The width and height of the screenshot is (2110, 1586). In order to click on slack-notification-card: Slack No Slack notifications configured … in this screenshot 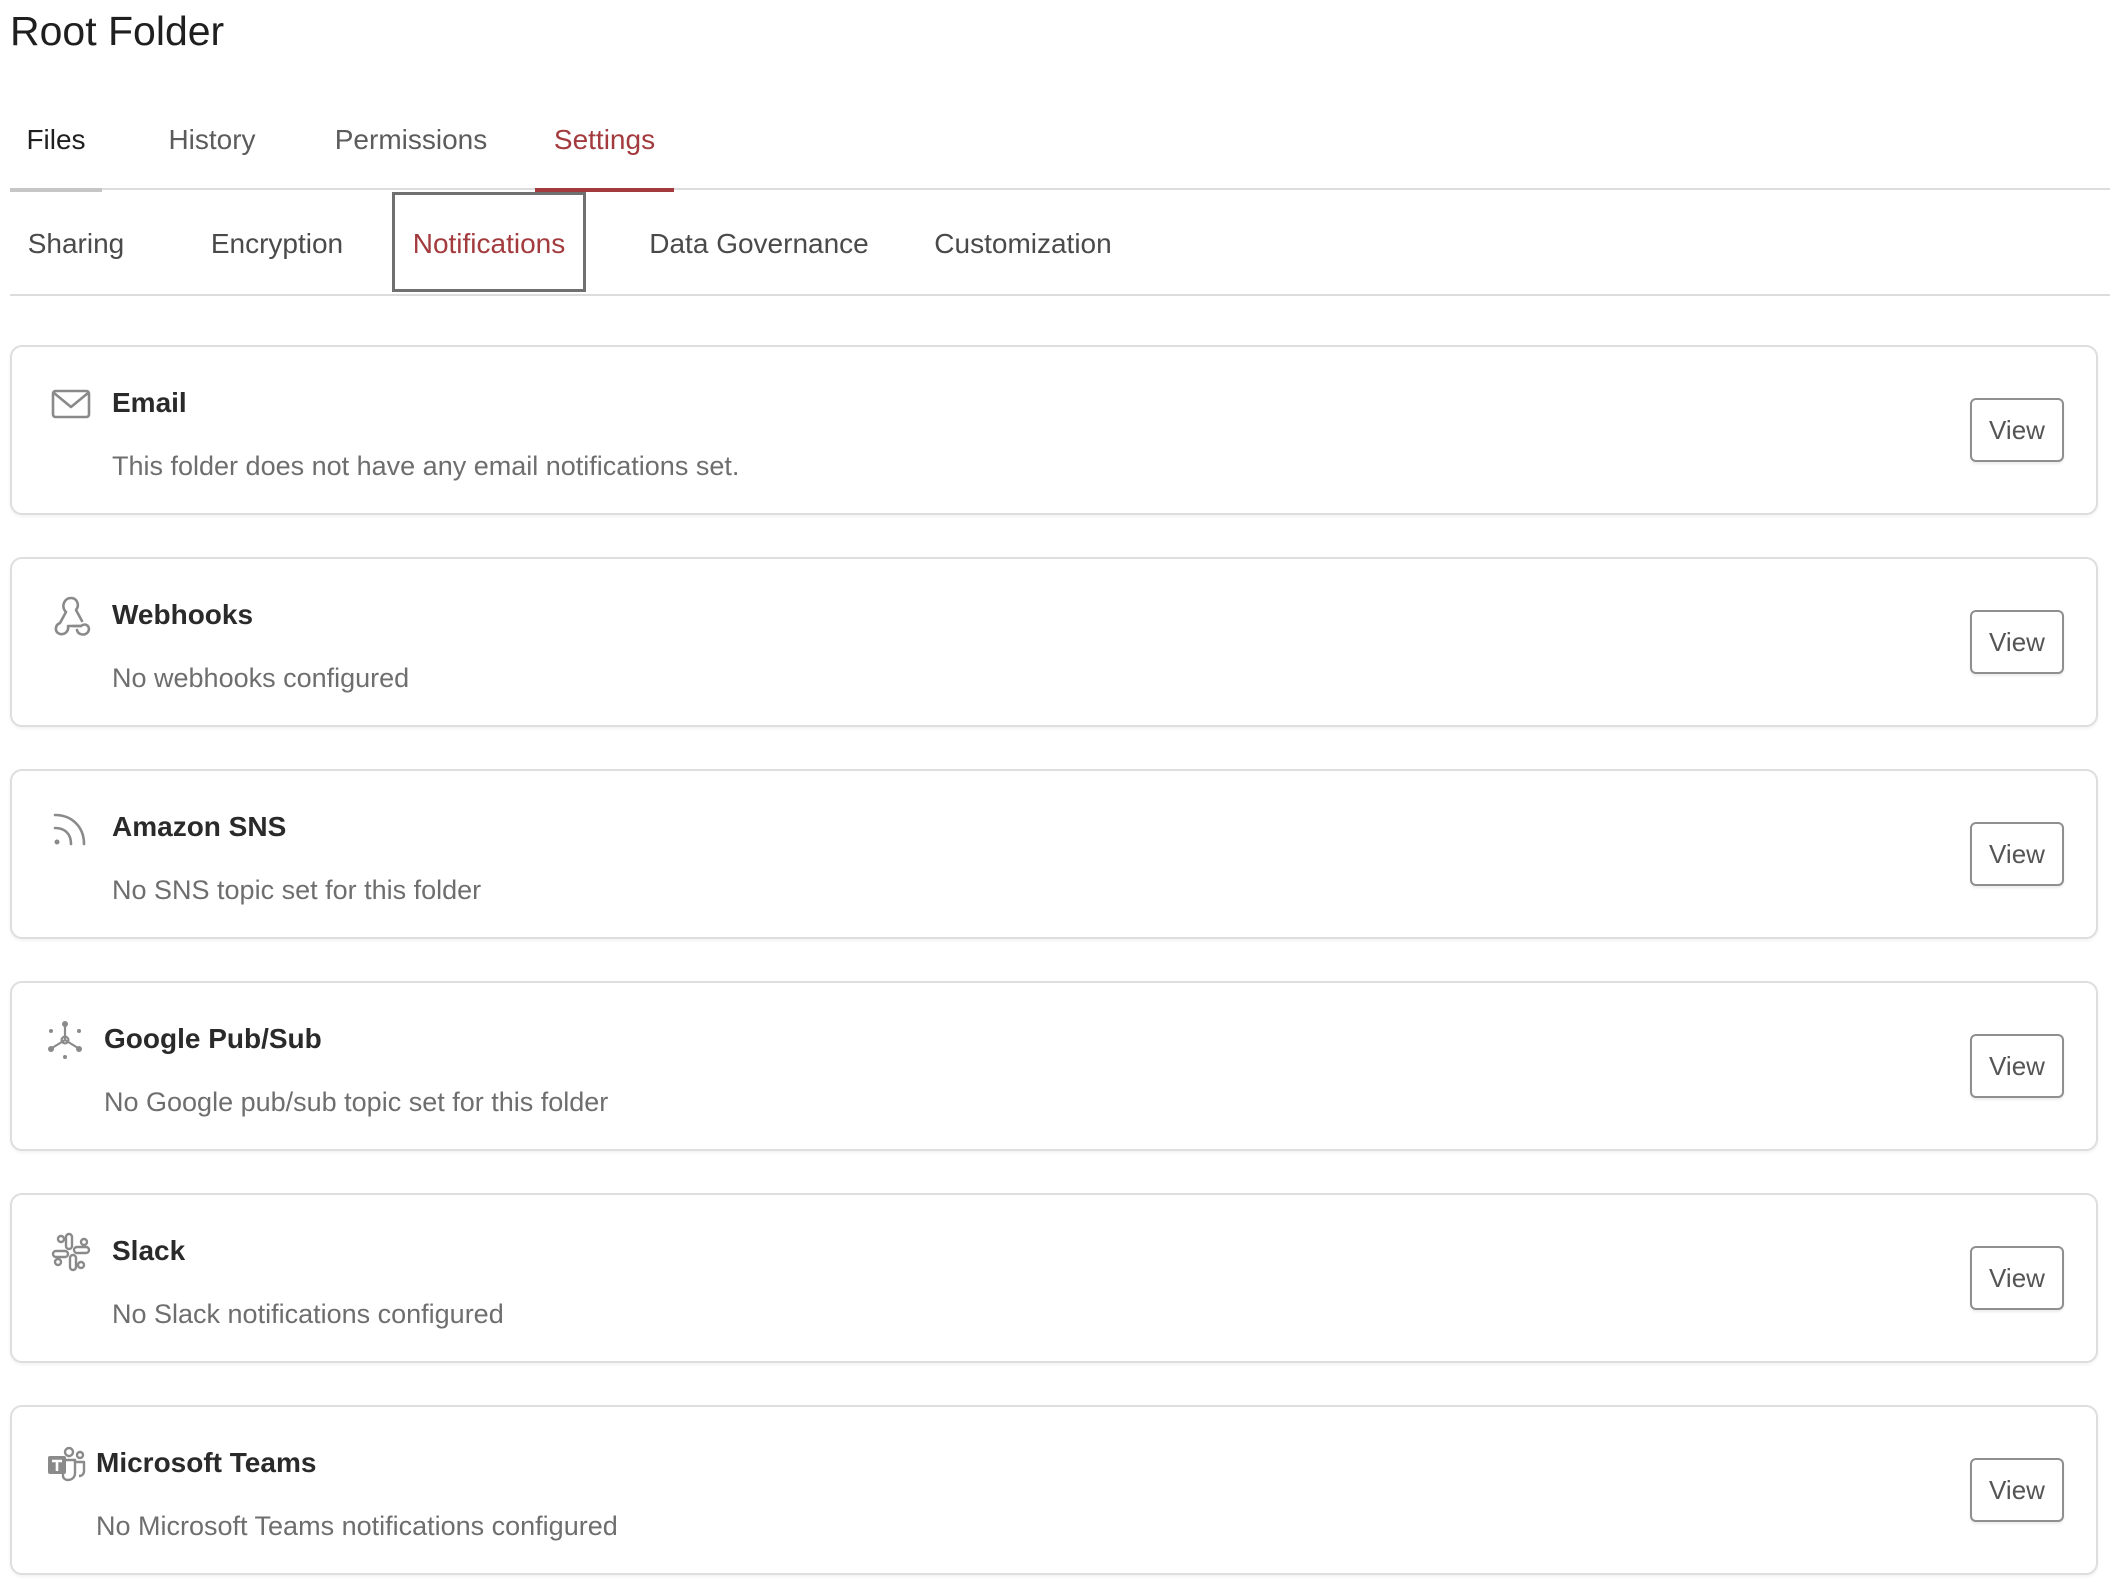, I will do `click(1054, 1278)`.